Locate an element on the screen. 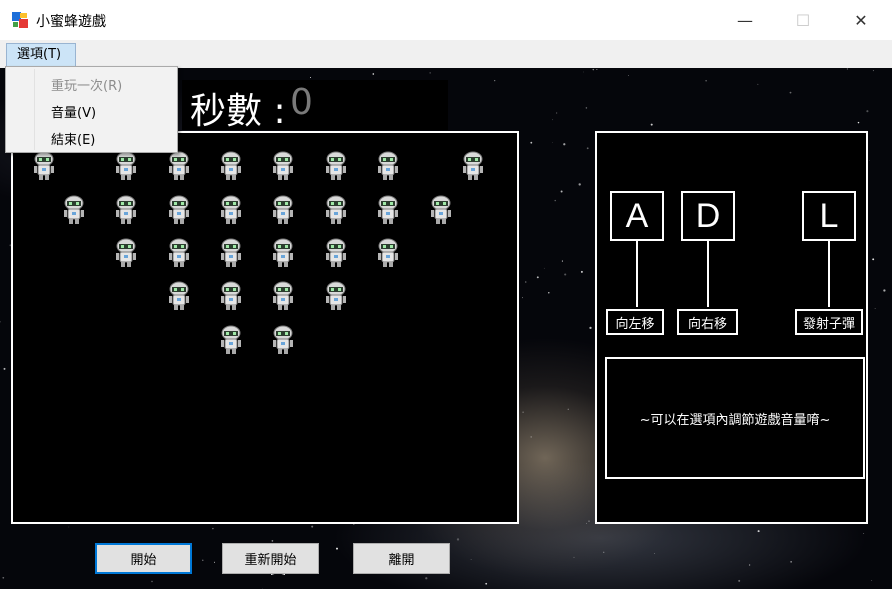 Image resolution: width=892 pixels, height=589 pixels. maximize-icon: ☐ is located at coordinates (803, 20).